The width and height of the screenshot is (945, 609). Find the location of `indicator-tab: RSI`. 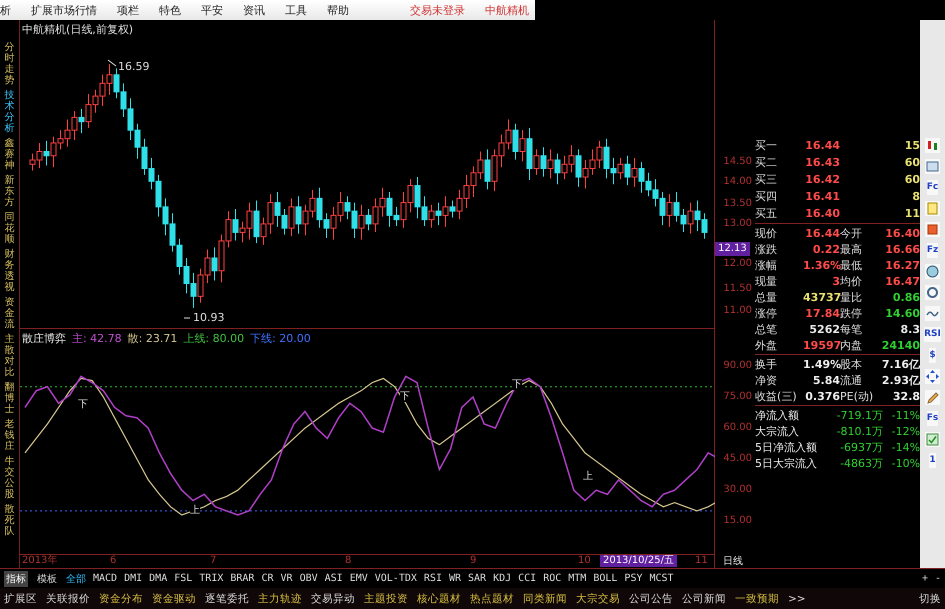

indicator-tab: RSI is located at coordinates (433, 578).